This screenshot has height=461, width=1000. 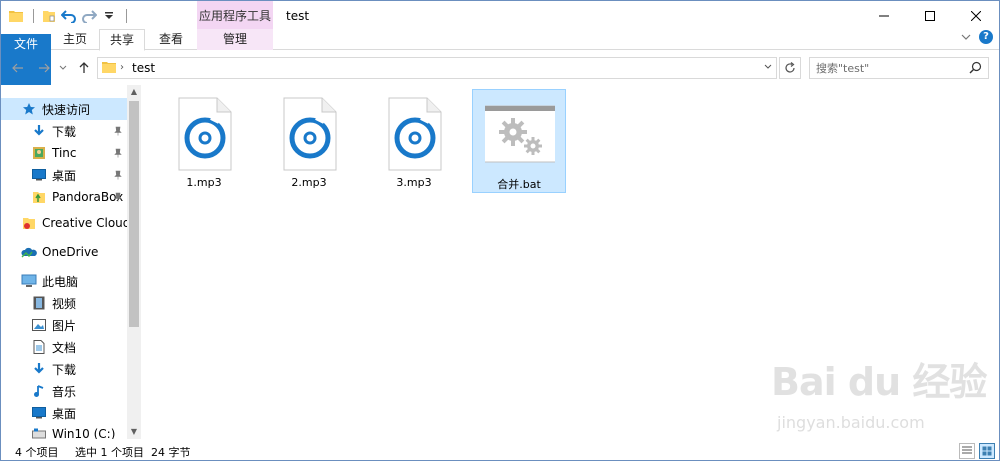 I want to click on file-item-selected: 合并.bat, so click(x=519, y=141).